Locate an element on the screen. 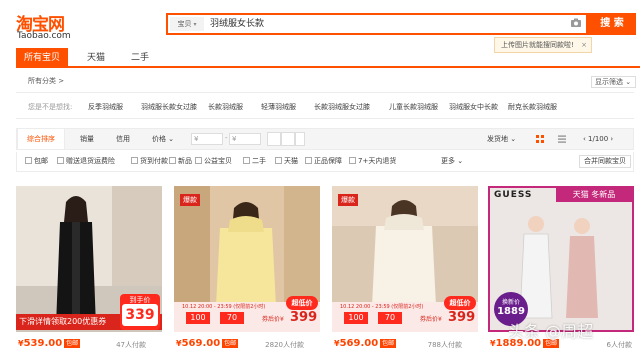  product-image: 下滑详情领取200优惠券 到手价 339 is located at coordinates (89, 259).